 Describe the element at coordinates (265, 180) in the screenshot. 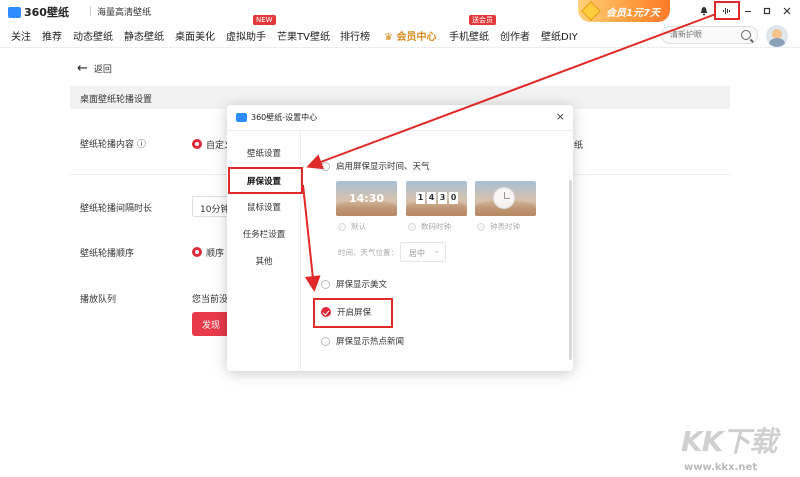

I see `highlight-box-screensaver-tab` at that location.